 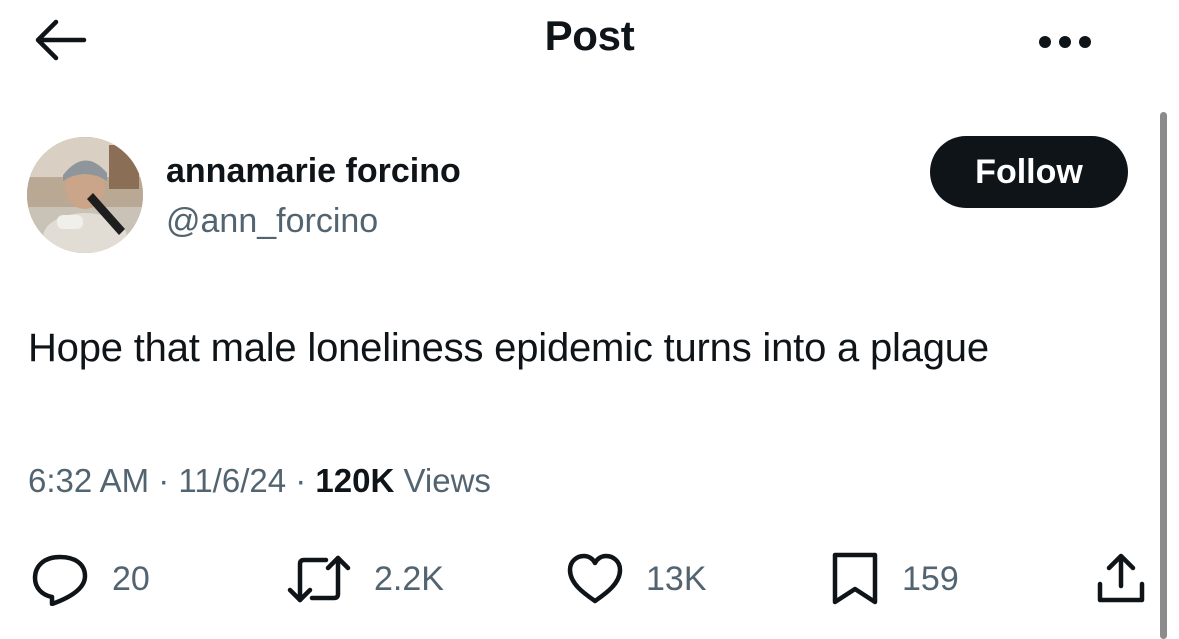 I want to click on post-date: 11/6/24, so click(x=232, y=480).